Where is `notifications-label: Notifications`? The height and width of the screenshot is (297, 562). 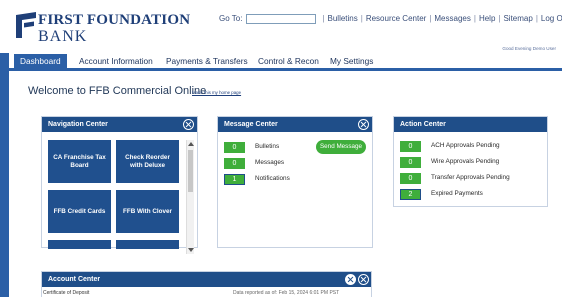
notifications-label: Notifications is located at coordinates (272, 178).